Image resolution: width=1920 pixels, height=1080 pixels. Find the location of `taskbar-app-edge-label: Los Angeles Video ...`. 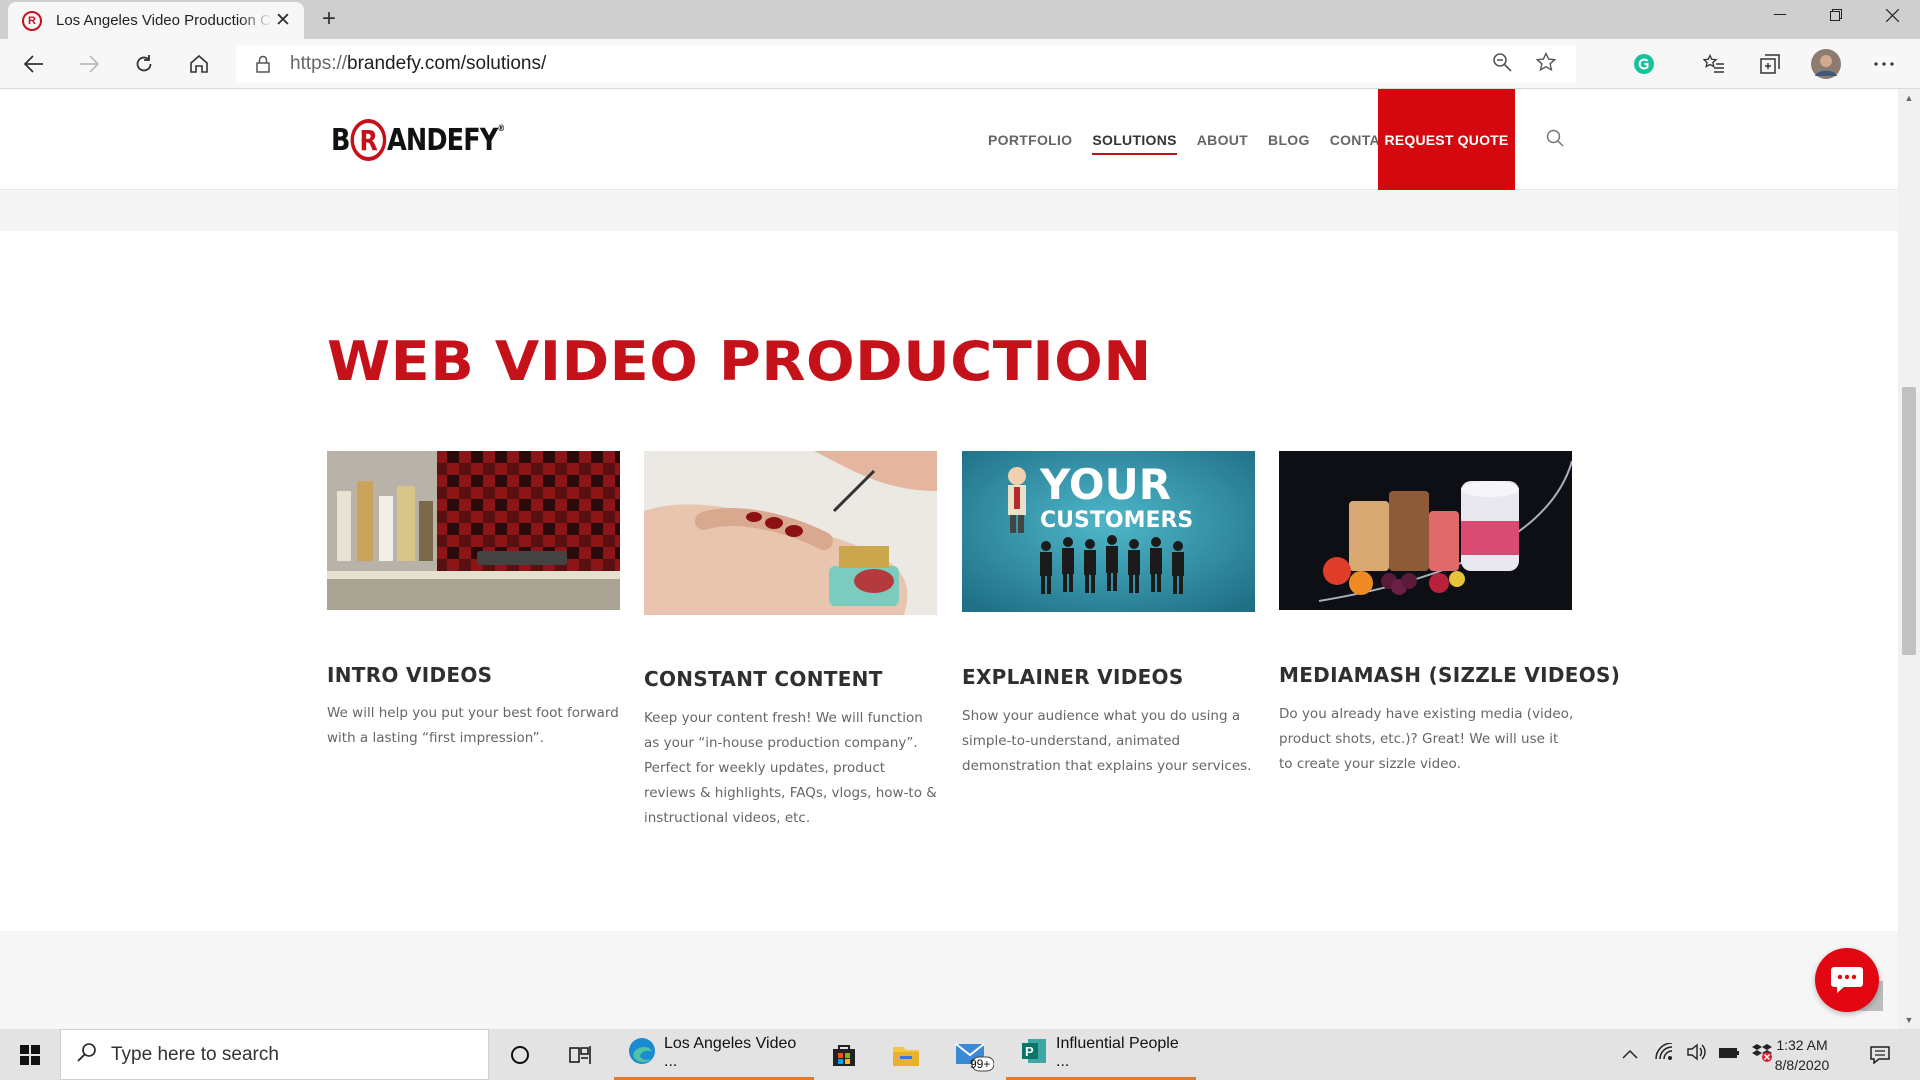

taskbar-app-edge-label: Los Angeles Video ... is located at coordinates (730, 1052).